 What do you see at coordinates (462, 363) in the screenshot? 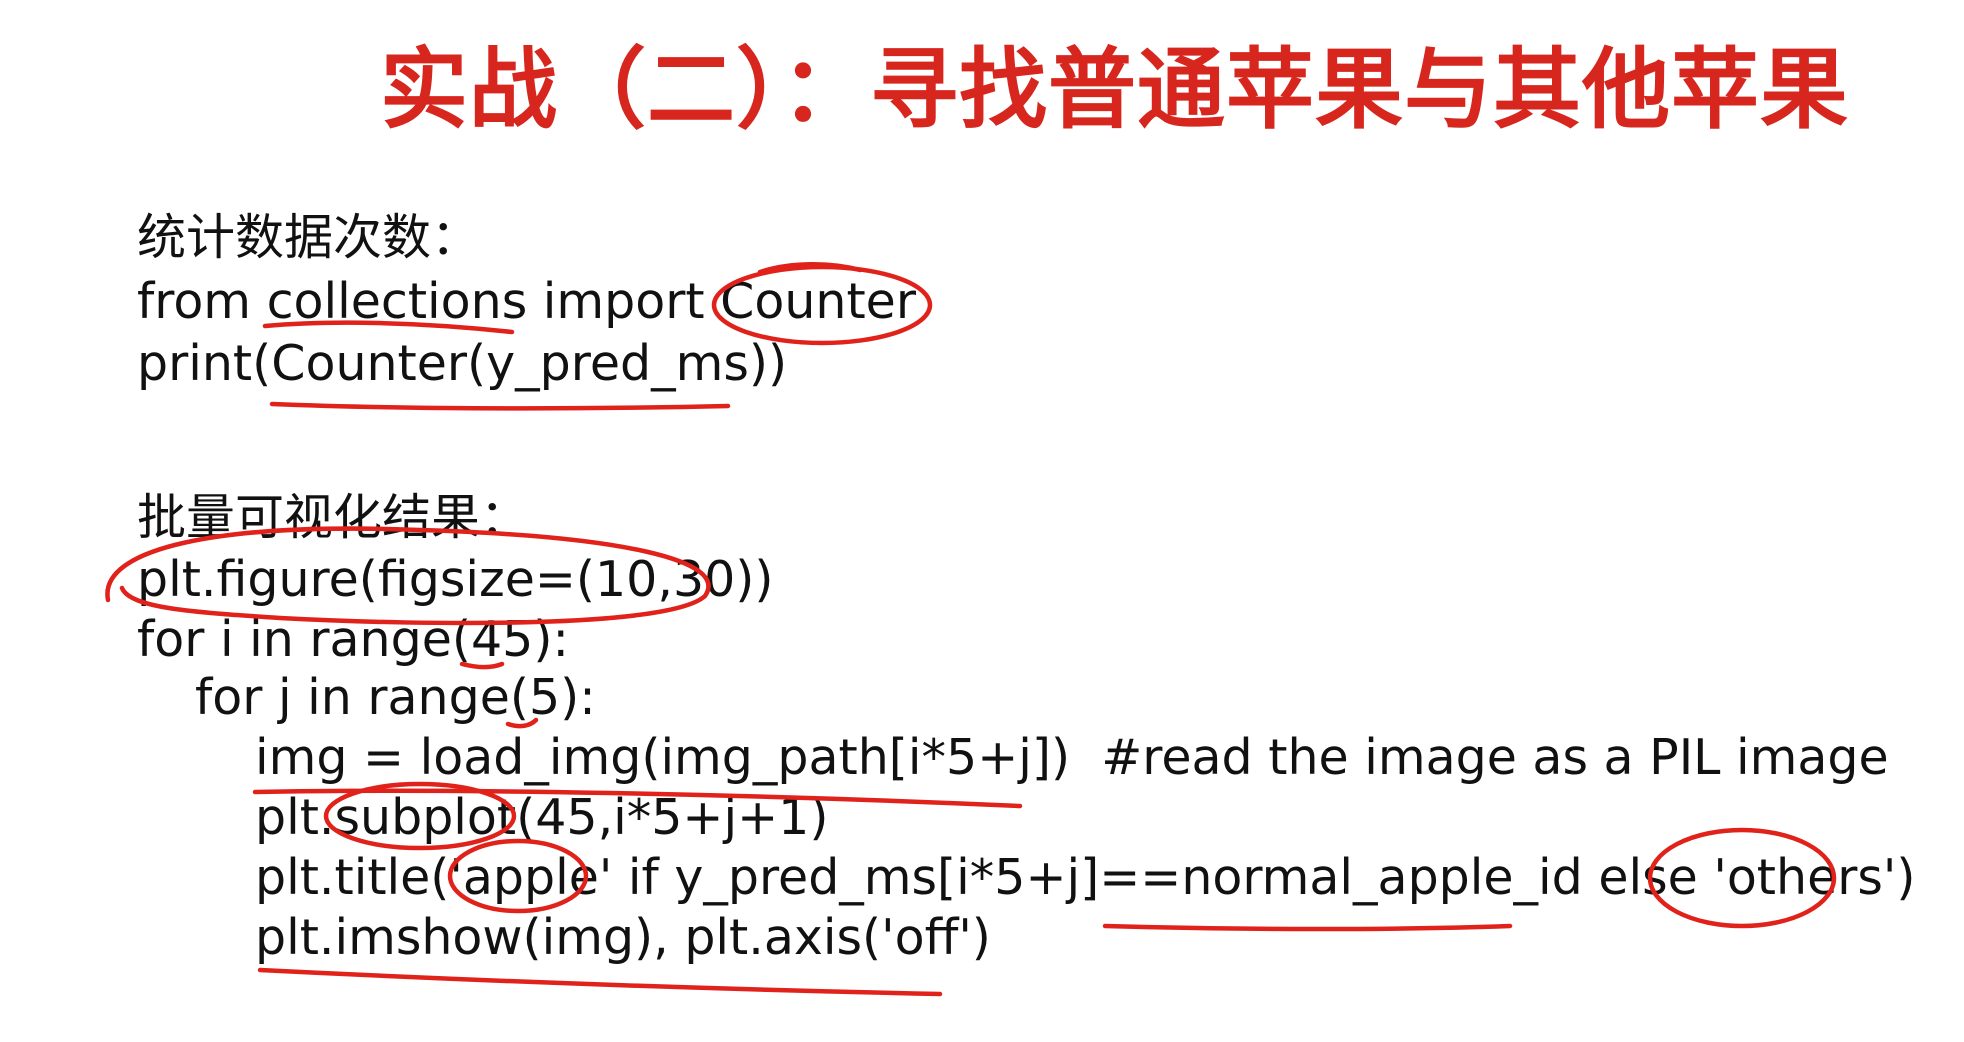
I see `code-line-print: print(Counter(y_pred_ms))` at bounding box center [462, 363].